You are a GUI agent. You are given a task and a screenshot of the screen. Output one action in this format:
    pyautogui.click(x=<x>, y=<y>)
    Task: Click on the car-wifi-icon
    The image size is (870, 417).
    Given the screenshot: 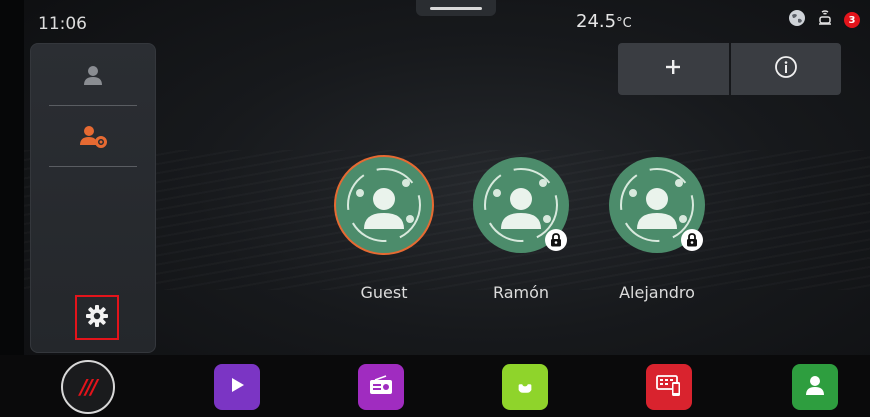 What is the action you would take?
    pyautogui.click(x=825, y=20)
    